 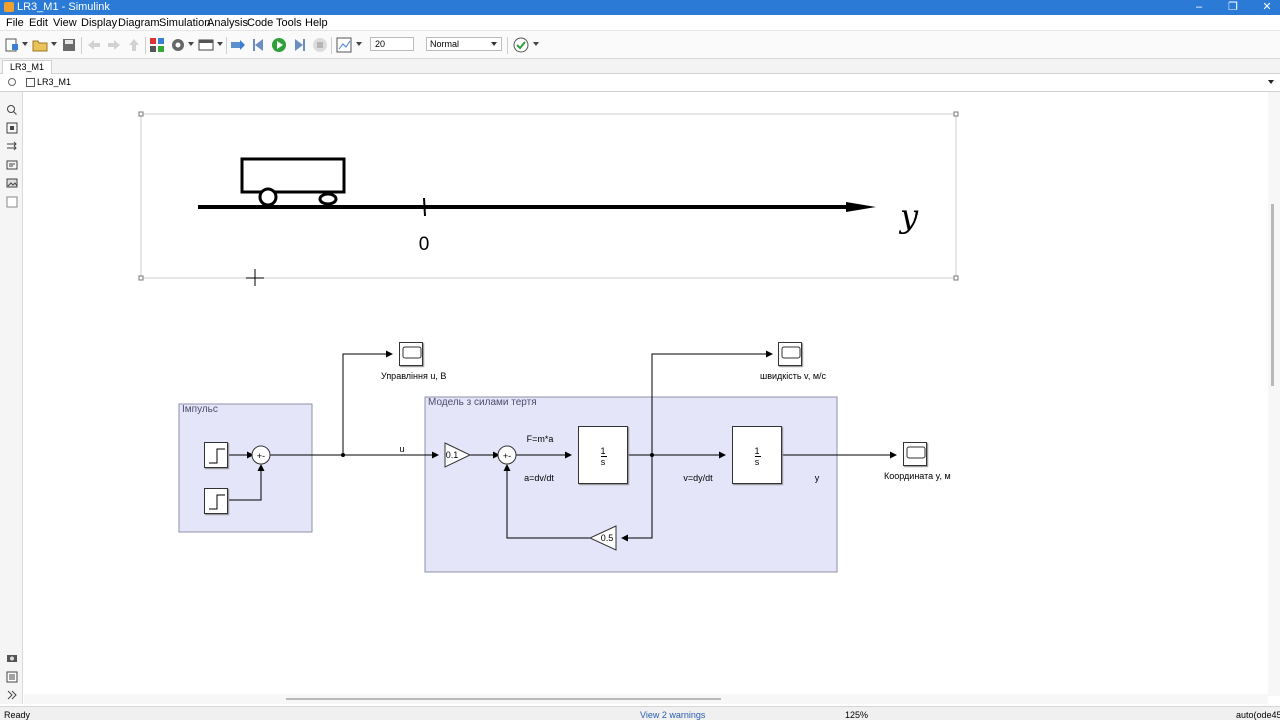 I want to click on area-impulse, so click(x=245, y=468).